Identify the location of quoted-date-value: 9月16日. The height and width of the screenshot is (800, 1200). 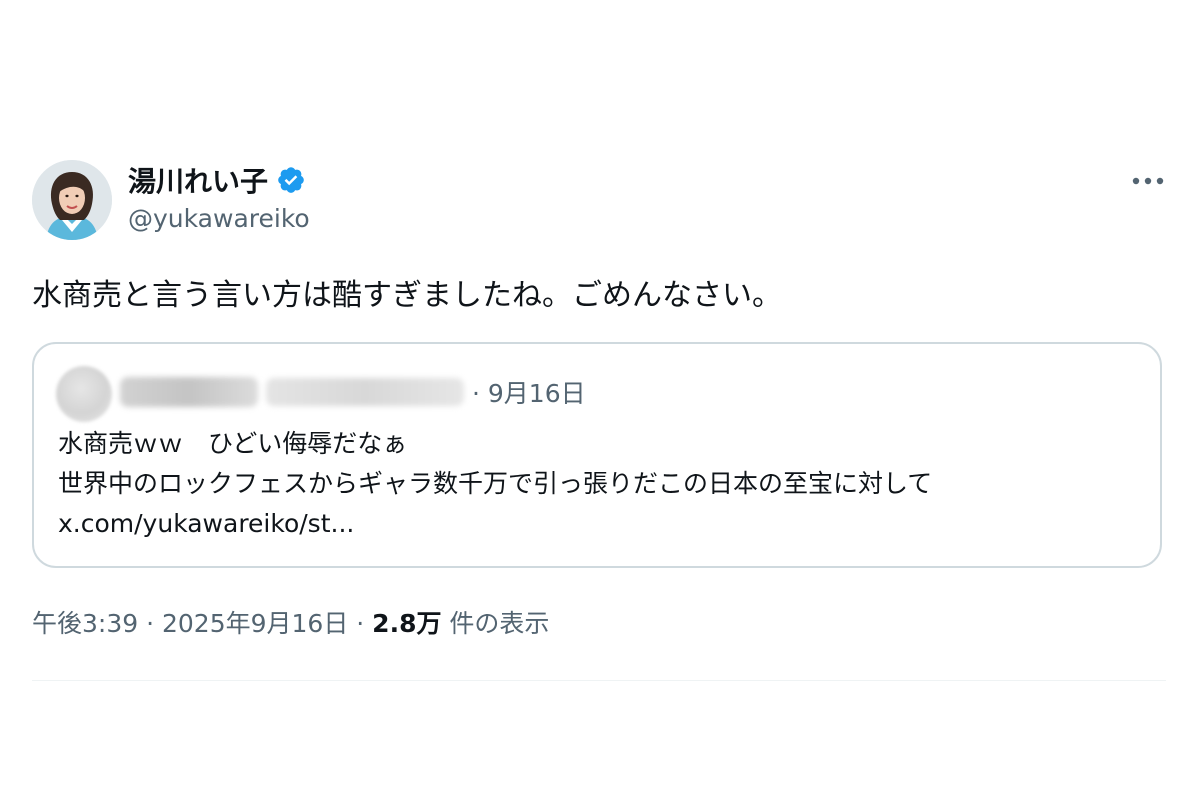
(536, 393).